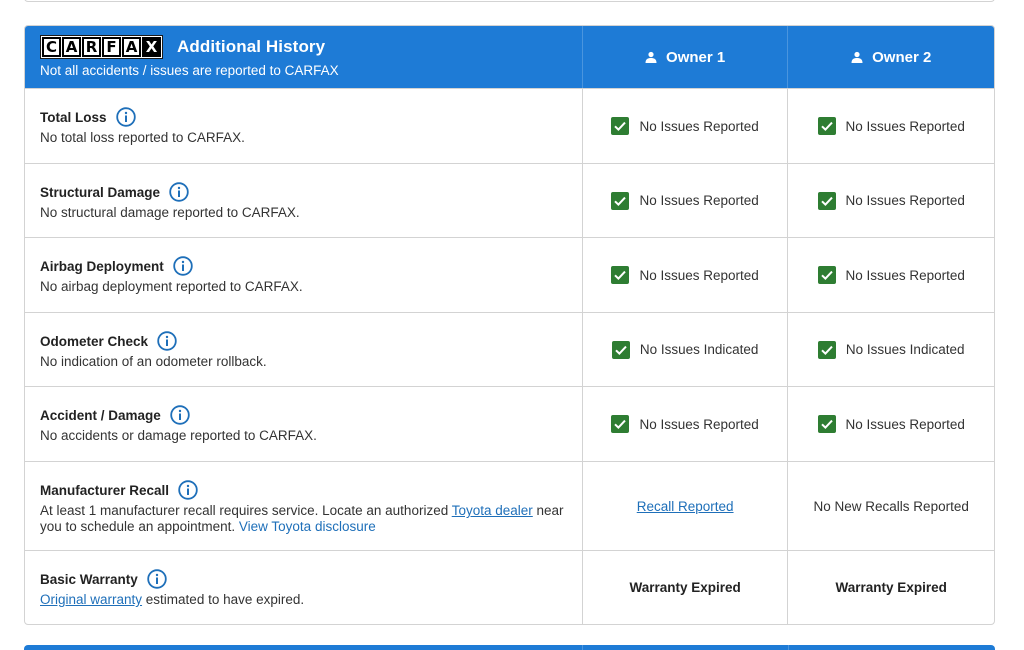 This screenshot has height=650, width=1024. I want to click on owner-2-header: Owner 2, so click(890, 57).